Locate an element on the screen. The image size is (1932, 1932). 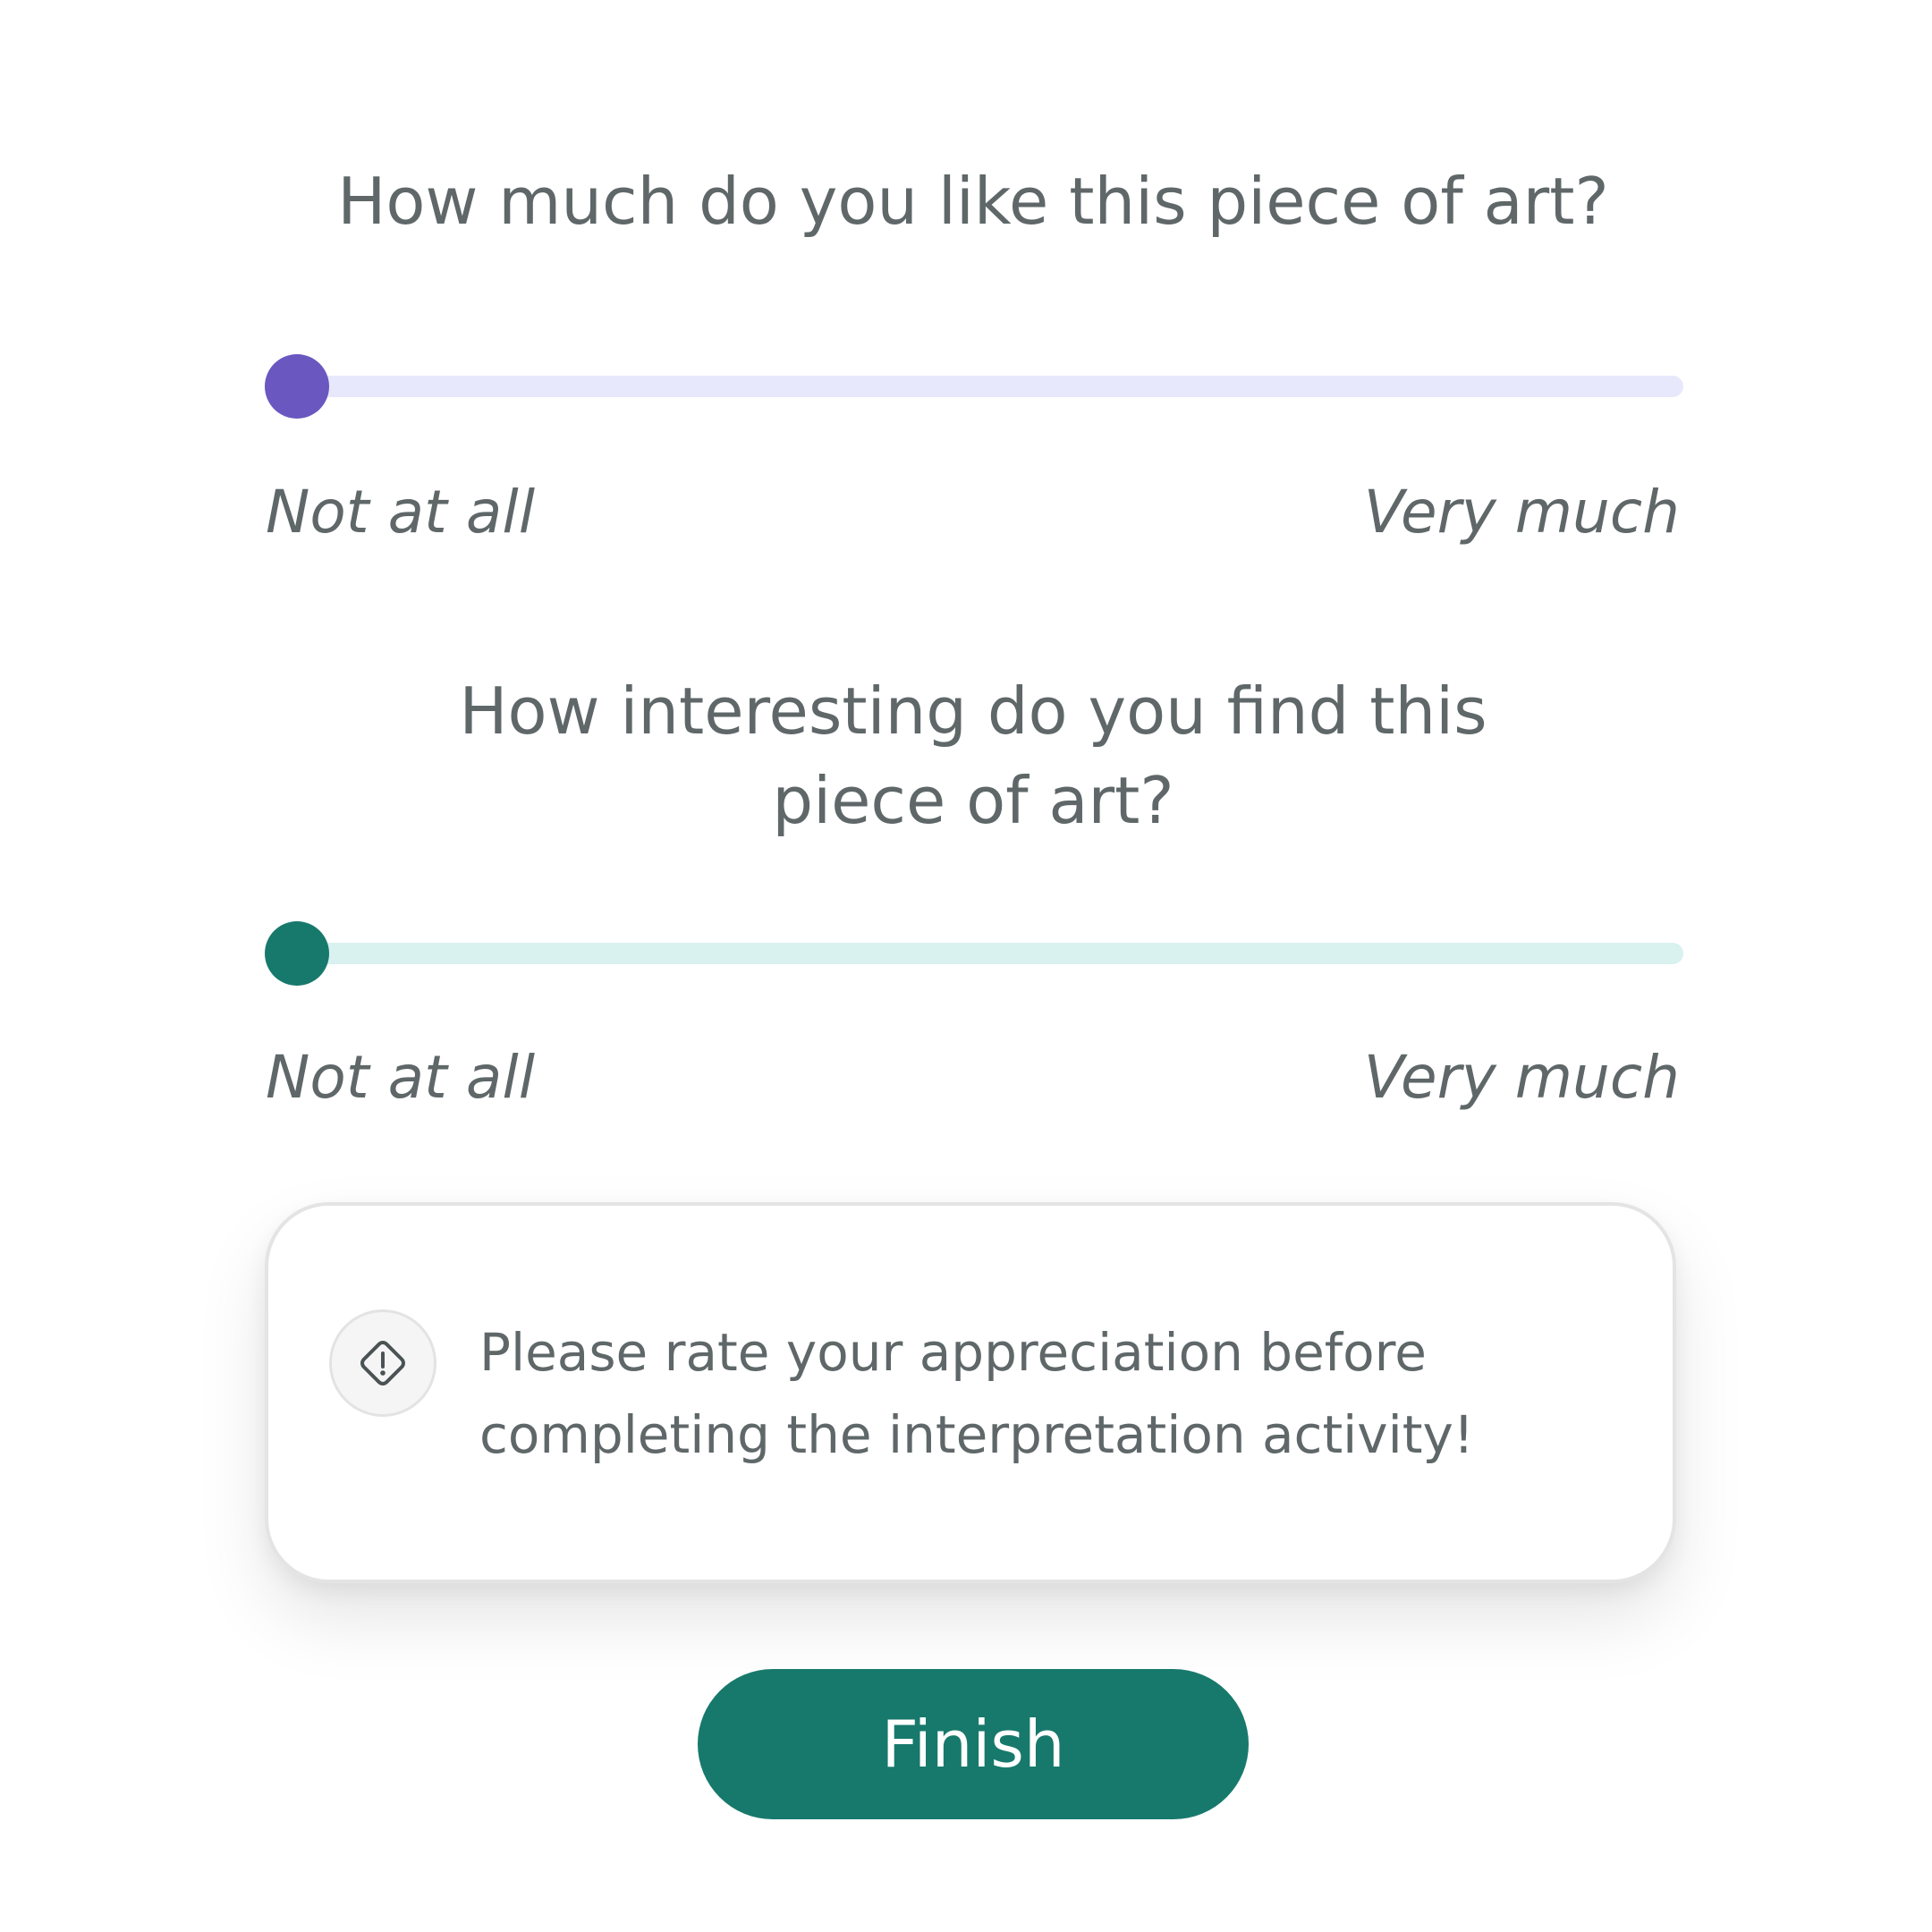
interest-slider is located at coordinates (974, 951).